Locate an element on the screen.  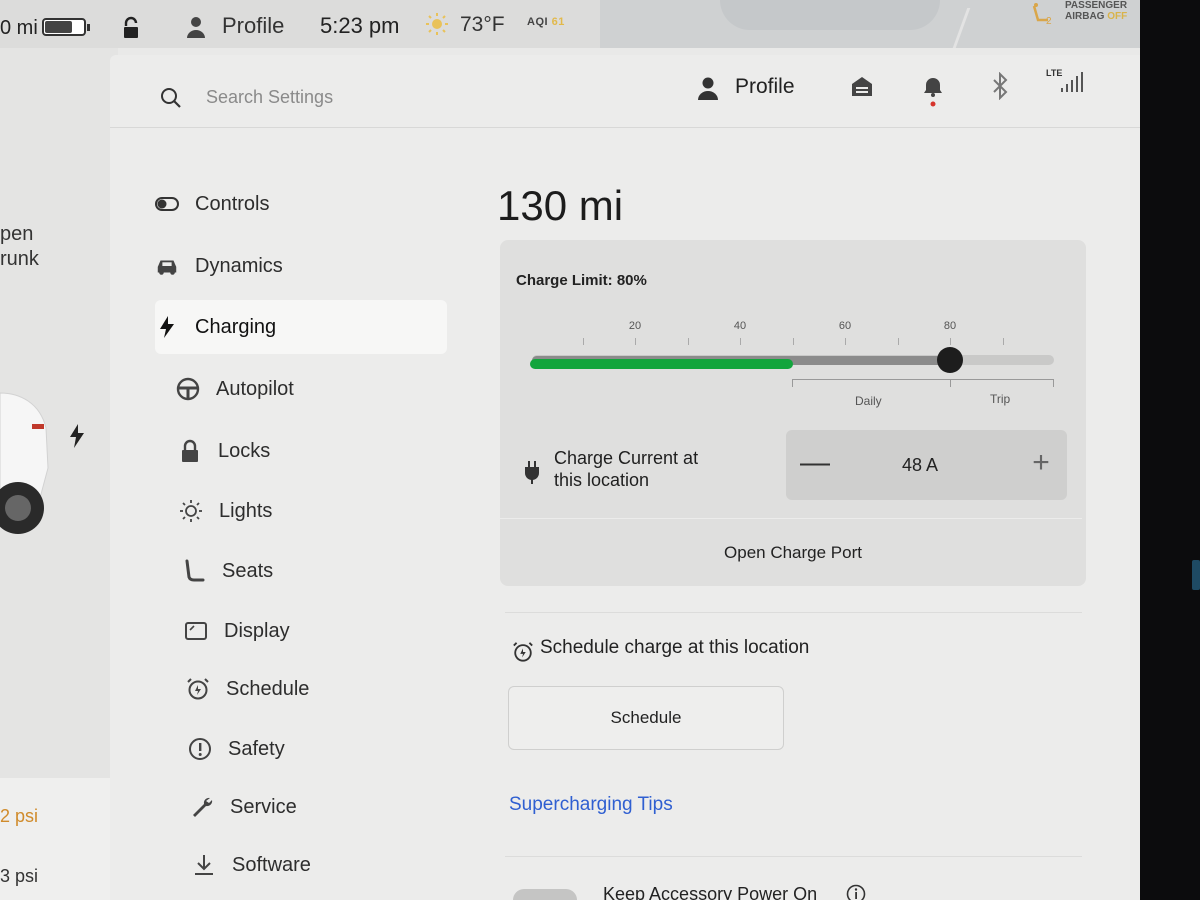
daily-label: Daily is located at coordinates (868, 401).